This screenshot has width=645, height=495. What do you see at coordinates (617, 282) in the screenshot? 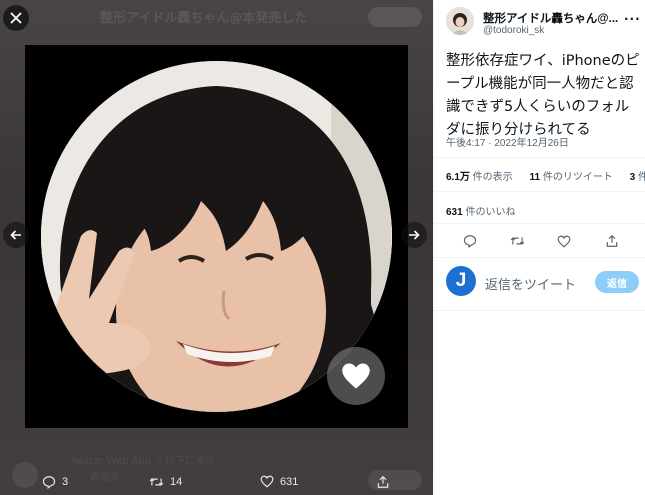
I see `reply-submit-button: 返信` at bounding box center [617, 282].